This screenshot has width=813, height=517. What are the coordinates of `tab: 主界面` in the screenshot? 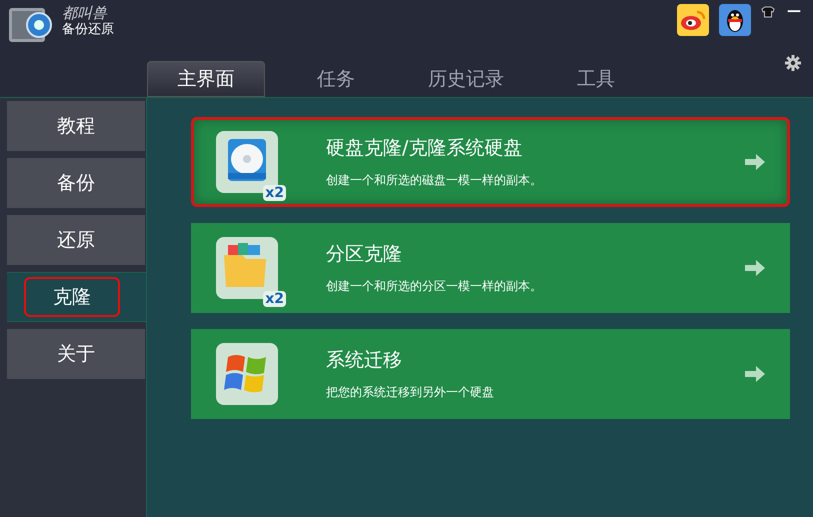 It's located at (206, 79).